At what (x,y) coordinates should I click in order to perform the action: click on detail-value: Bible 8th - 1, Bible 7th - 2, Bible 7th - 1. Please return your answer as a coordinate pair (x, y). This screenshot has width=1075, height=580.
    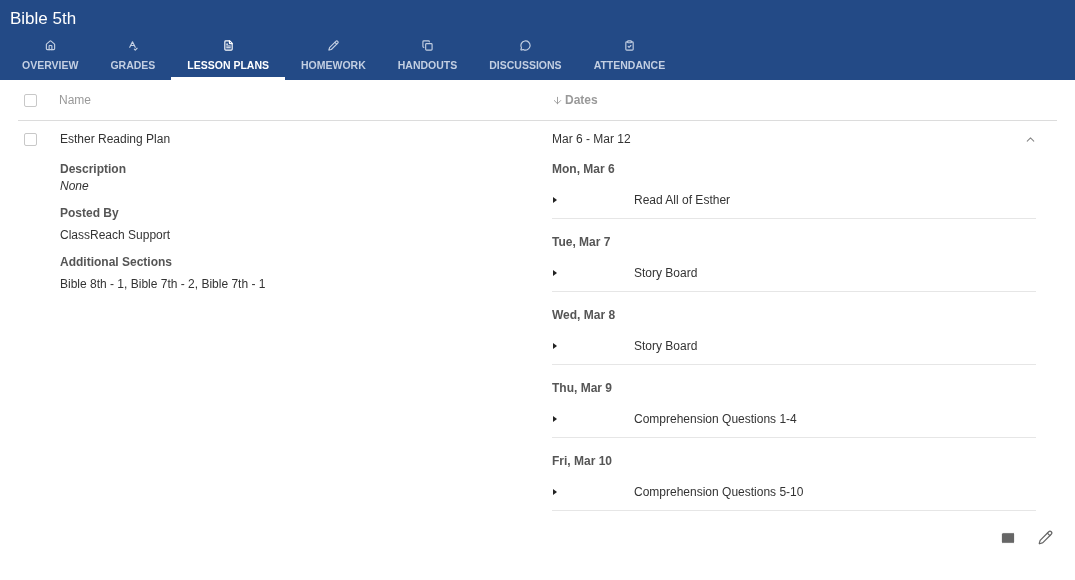
    Looking at the image, I should click on (163, 284).